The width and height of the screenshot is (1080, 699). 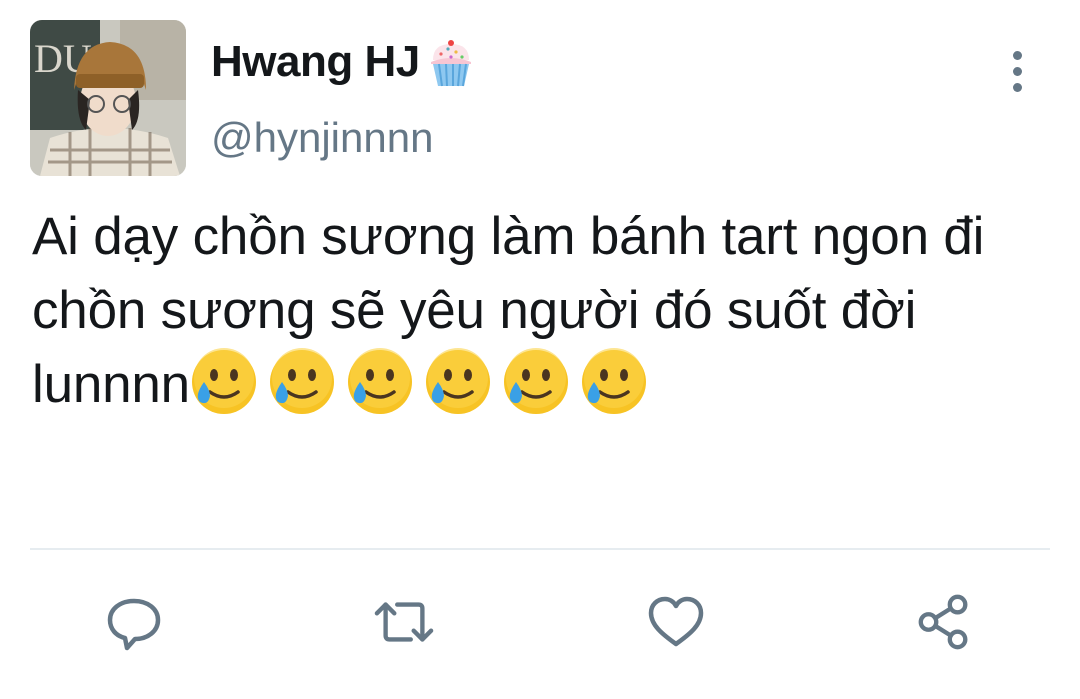 I want to click on cupcake-icon, so click(x=450, y=63).